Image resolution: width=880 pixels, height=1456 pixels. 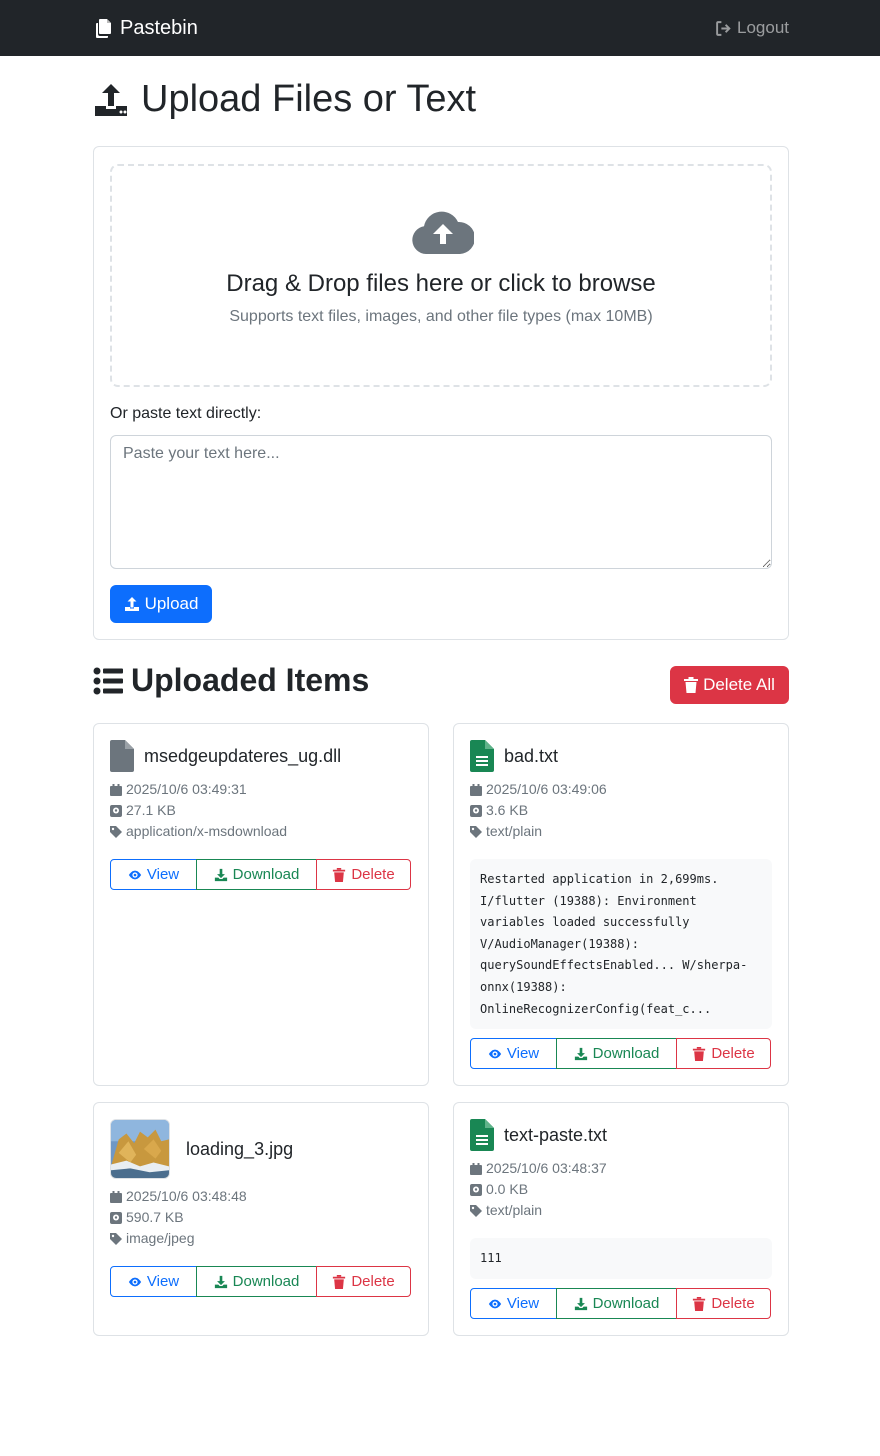 I want to click on logout-label: Logout, so click(x=763, y=27).